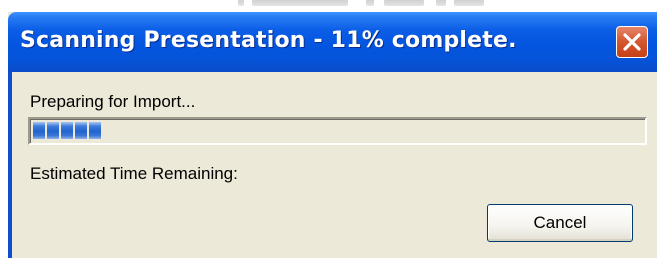 The height and width of the screenshot is (258, 657). Describe the element at coordinates (560, 223) in the screenshot. I see `cancel-button: Cancel` at that location.